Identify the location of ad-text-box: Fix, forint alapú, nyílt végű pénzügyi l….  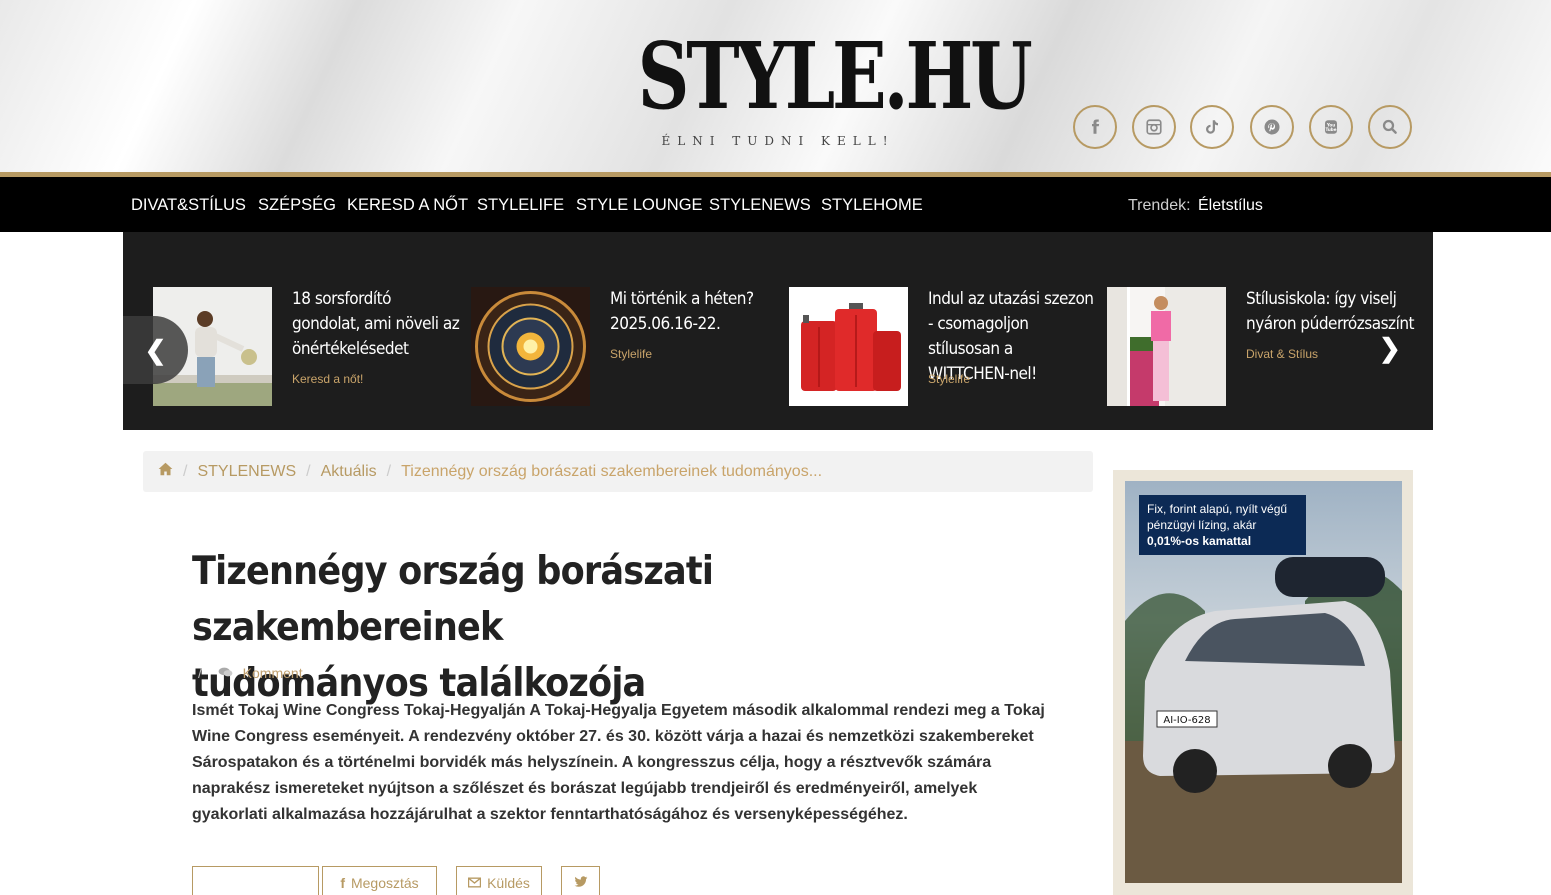
(1222, 525).